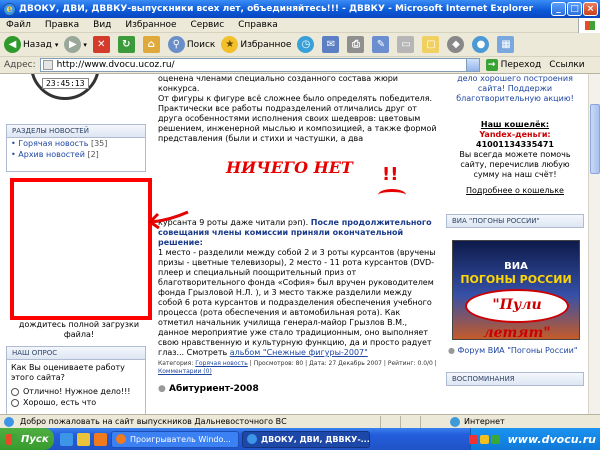 Image resolution: width=600 pixels, height=450 pixels. What do you see at coordinates (331, 44) in the screenshot?
I see `mail-button: ✉` at bounding box center [331, 44].